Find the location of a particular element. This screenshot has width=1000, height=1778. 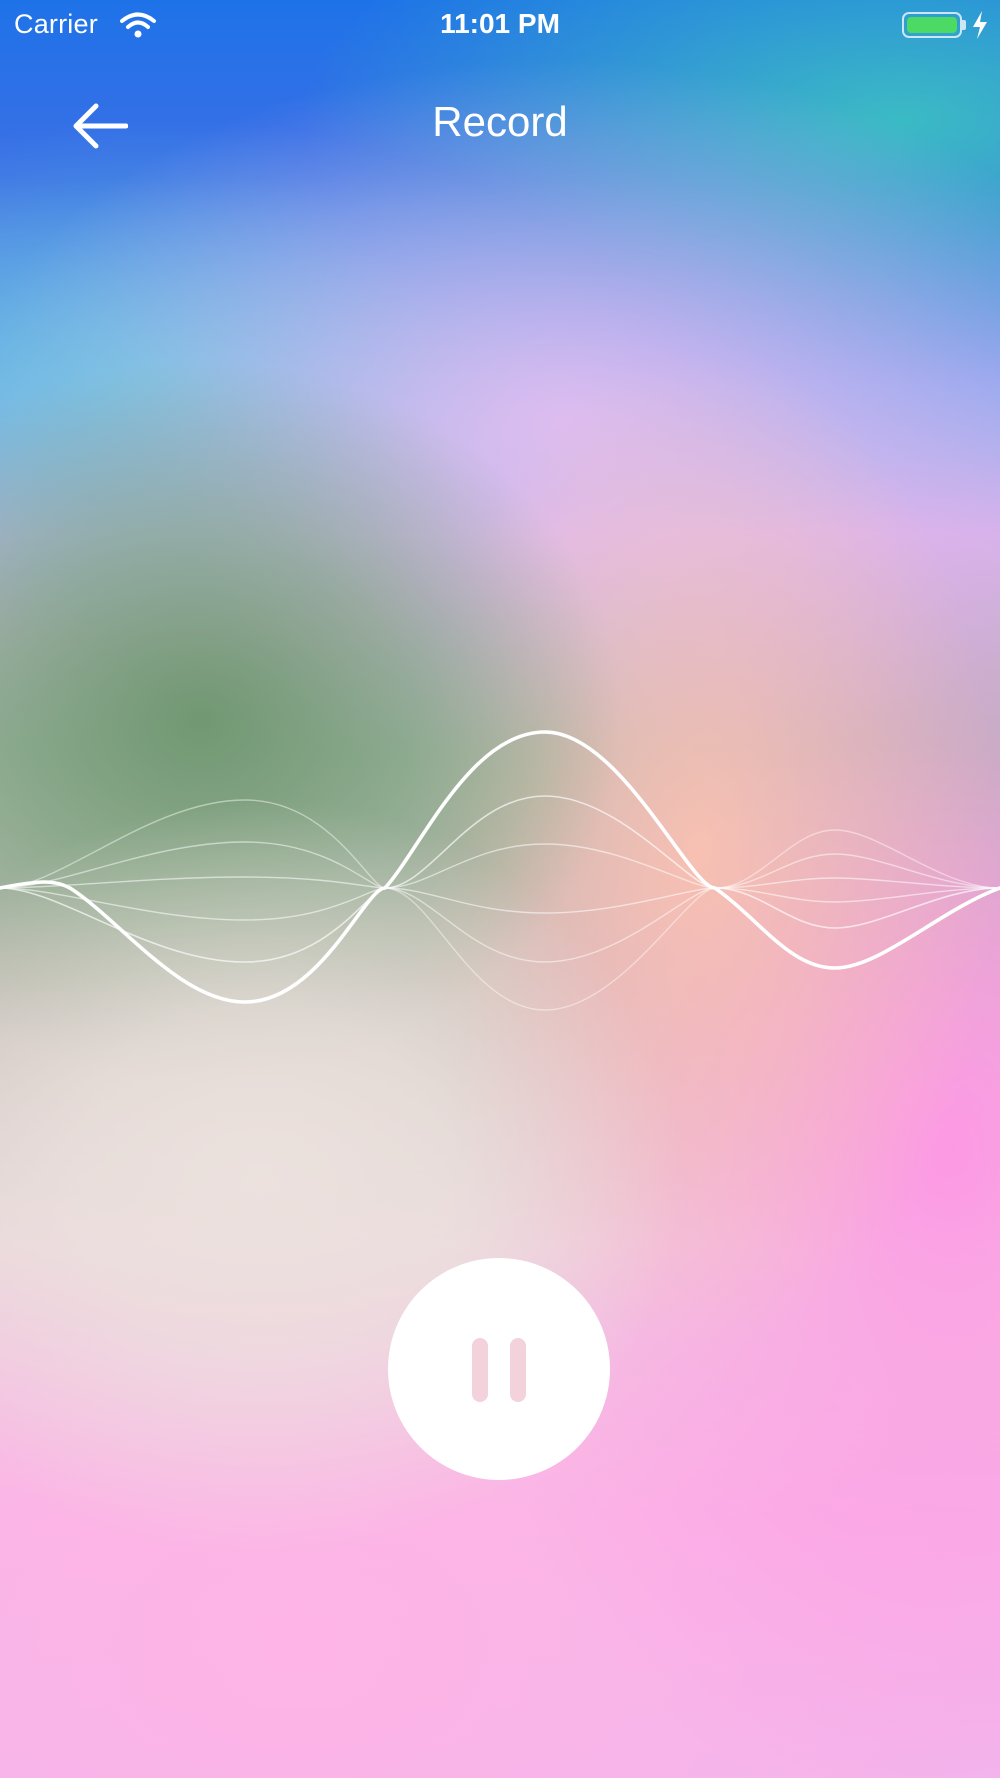

pause-icon is located at coordinates (480, 1370).